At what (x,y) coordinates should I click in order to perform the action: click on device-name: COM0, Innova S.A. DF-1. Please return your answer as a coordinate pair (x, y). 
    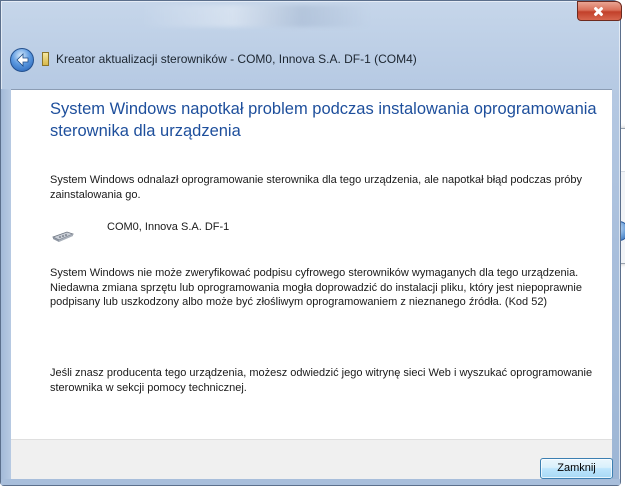
    Looking at the image, I should click on (168, 227).